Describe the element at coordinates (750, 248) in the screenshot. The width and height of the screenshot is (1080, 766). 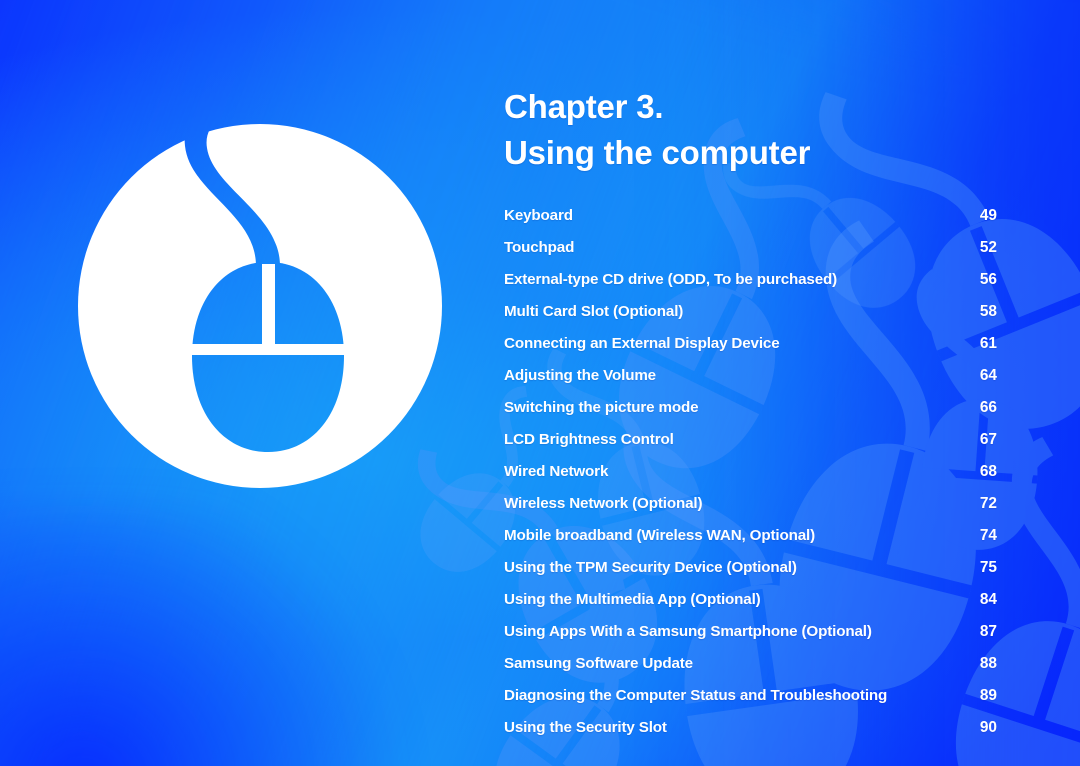
I see `toc-entry: Touchpad 52` at that location.